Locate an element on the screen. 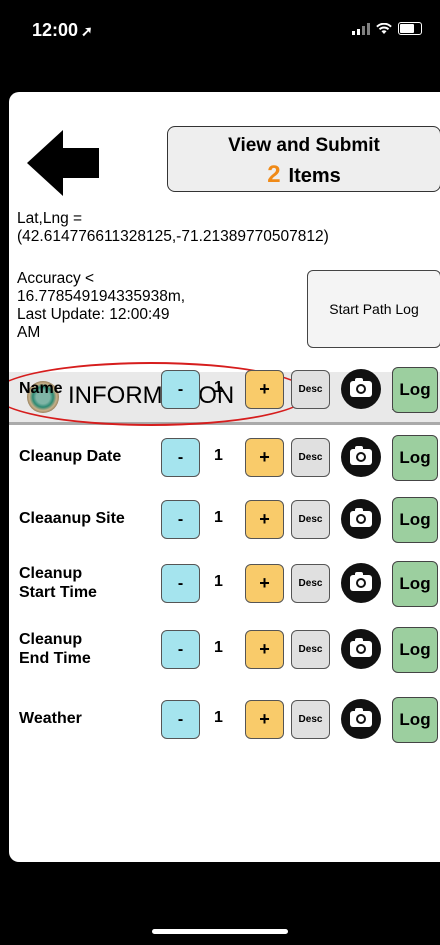 Image resolution: width=440 pixels, height=945 pixels. field-label: Cleanup End Time is located at coordinates (55, 649).